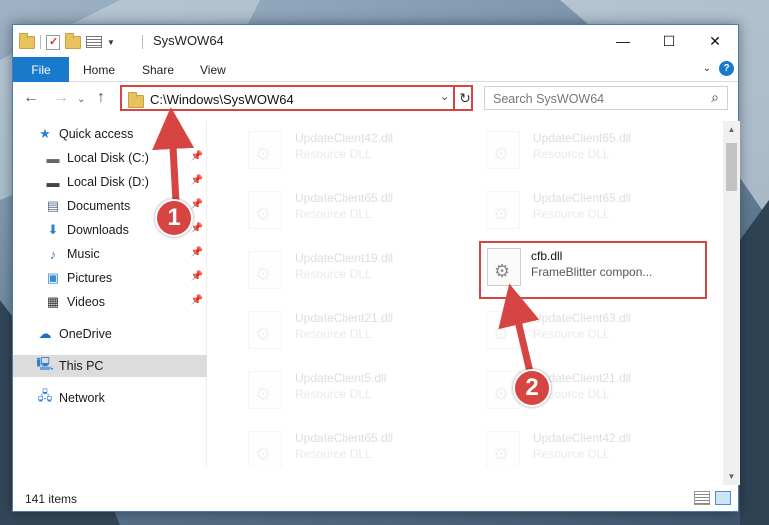  I want to click on details-view-icon, so click(702, 498).